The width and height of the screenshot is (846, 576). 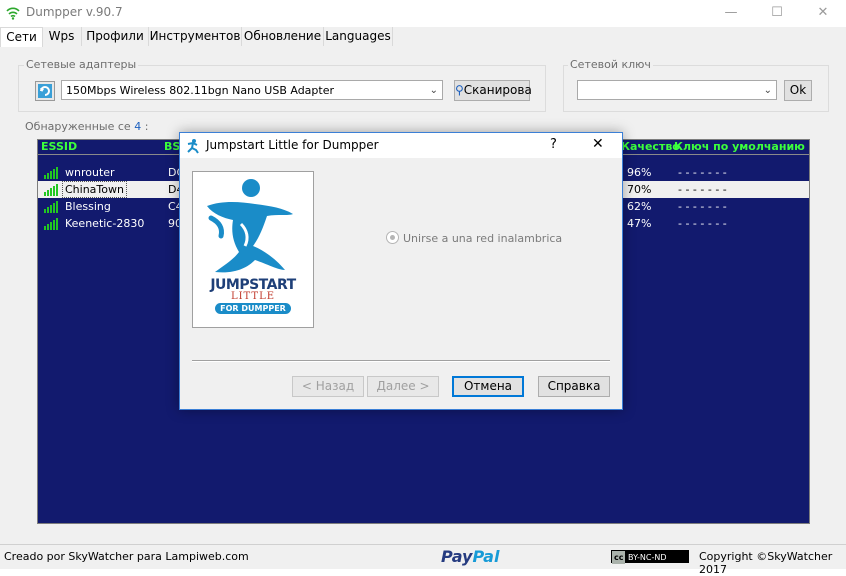 What do you see at coordinates (81, 64) in the screenshot?
I see `adapters-group-label: Сетевые адаптеры` at bounding box center [81, 64].